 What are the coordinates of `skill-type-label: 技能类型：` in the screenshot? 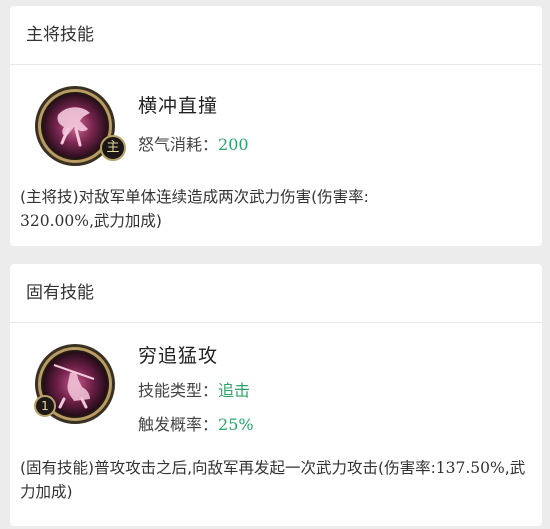 It's located at (178, 390).